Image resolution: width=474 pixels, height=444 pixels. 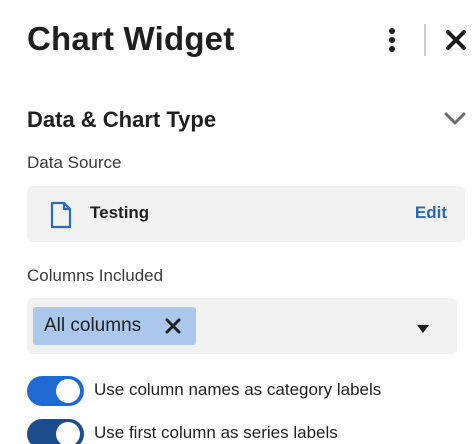 I want to click on edit-data-source-button: Edit, so click(x=431, y=213).